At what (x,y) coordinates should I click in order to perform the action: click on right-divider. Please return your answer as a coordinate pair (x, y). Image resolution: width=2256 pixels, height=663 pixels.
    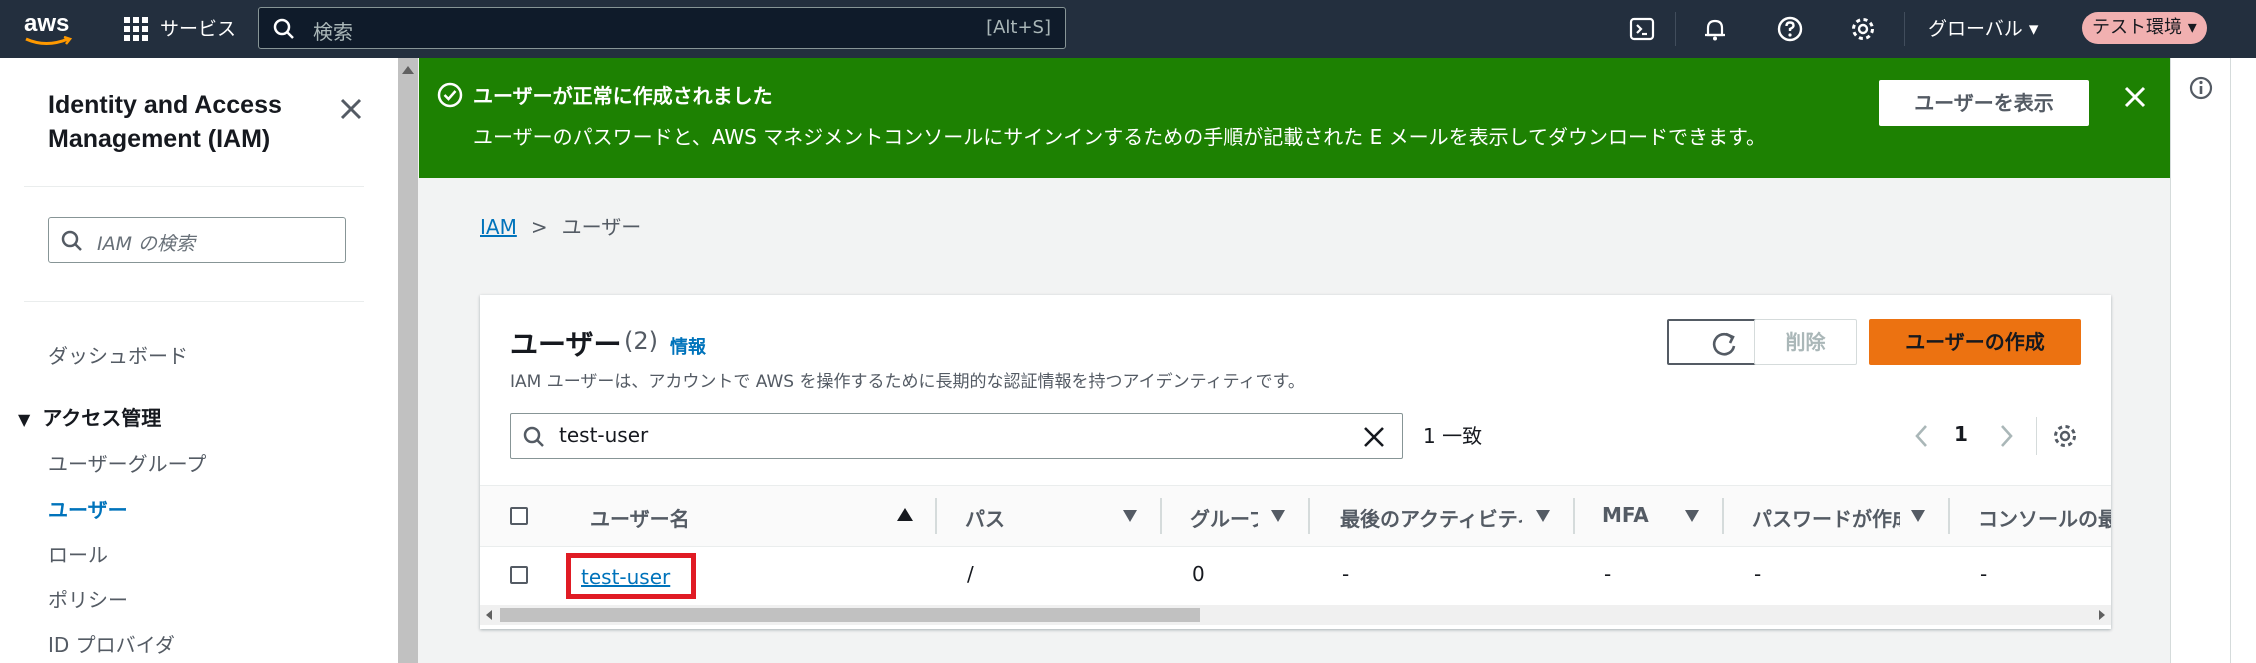
    Looking at the image, I should click on (2230, 360).